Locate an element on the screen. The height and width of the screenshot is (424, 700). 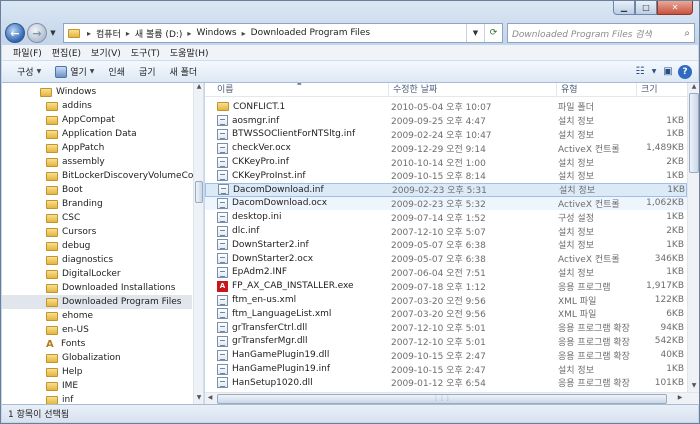
print-button: 인쇄 is located at coordinates (116, 71).